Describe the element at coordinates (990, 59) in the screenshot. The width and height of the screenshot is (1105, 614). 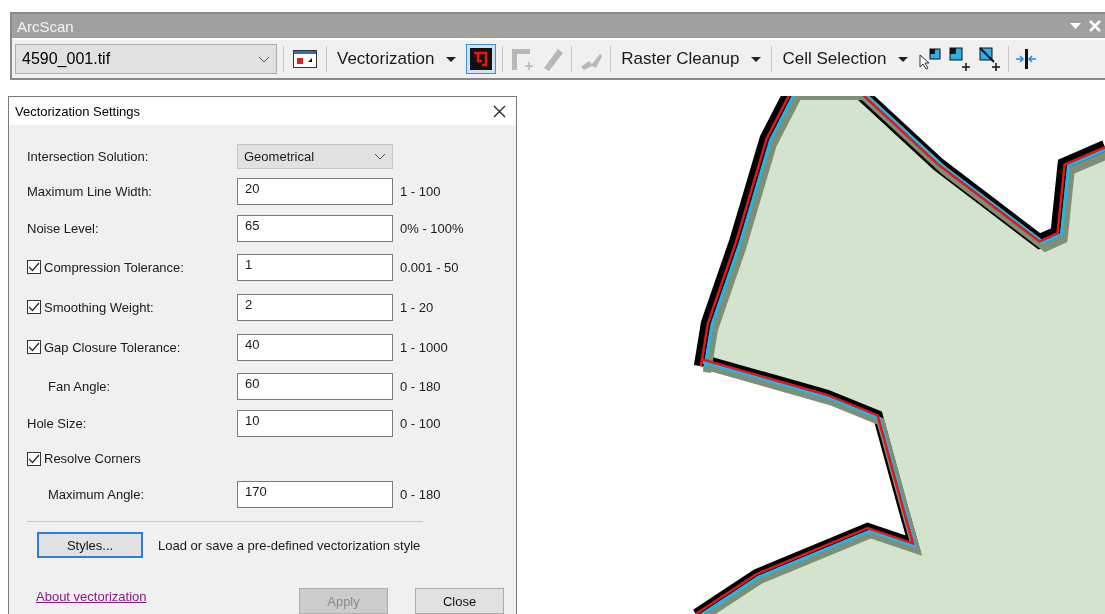
I see `add-cells-diagonal-icon` at that location.